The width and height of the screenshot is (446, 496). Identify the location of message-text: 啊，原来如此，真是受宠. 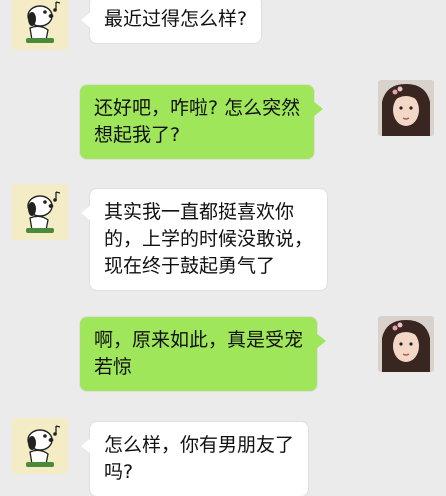
(199, 340).